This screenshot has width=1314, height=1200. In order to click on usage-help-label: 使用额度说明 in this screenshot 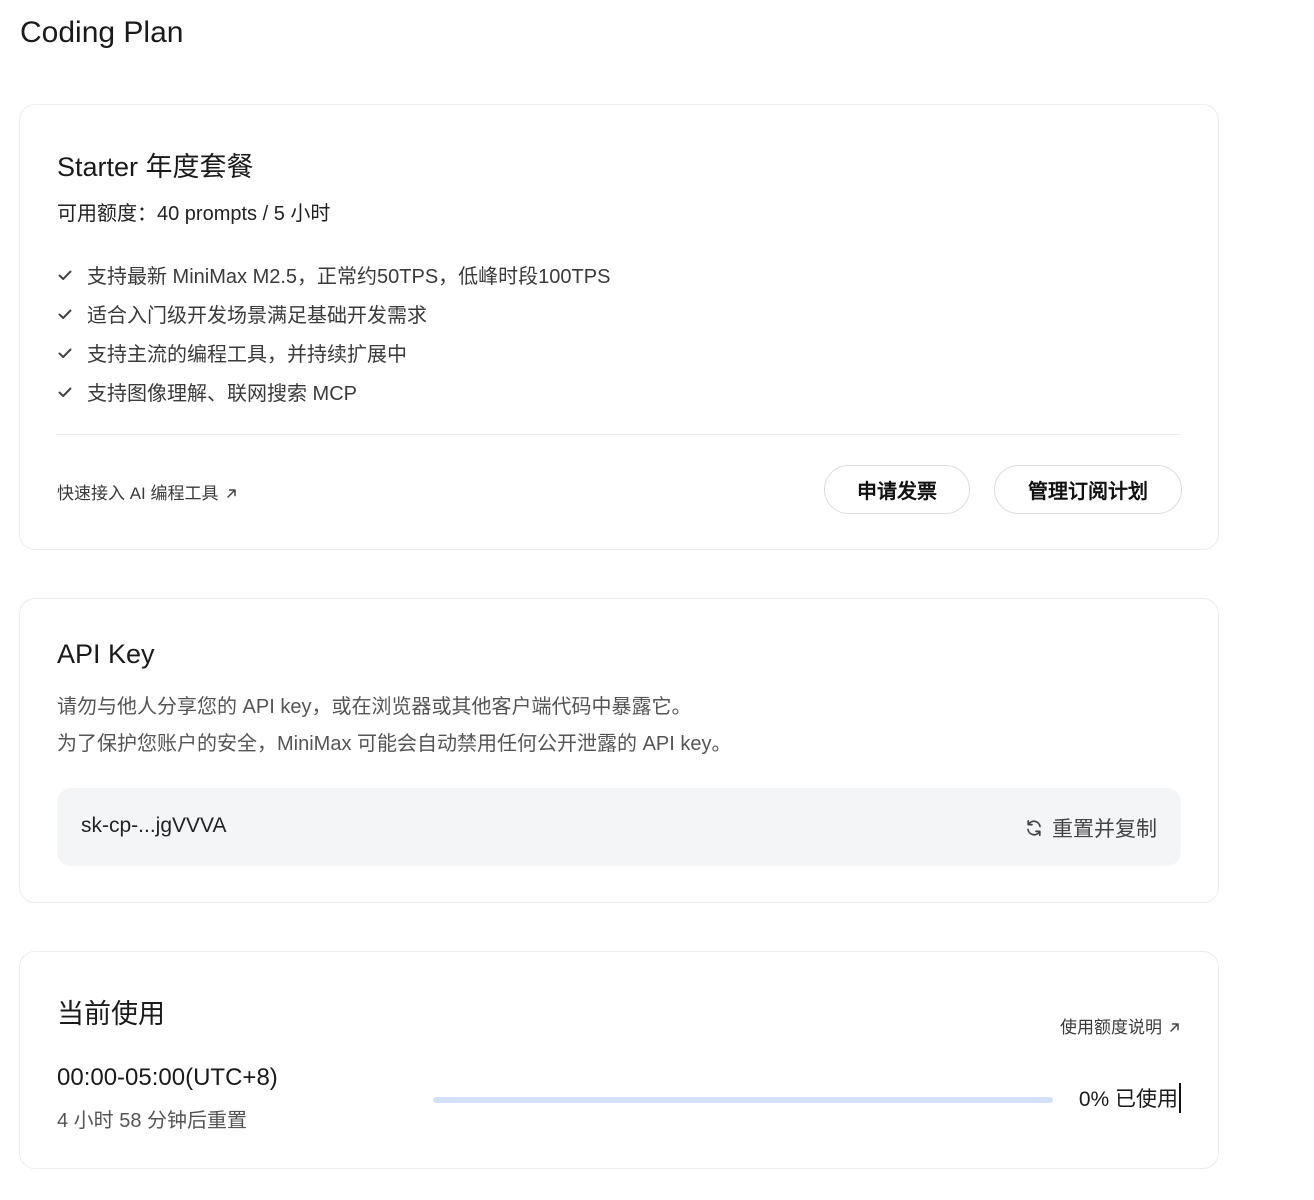, I will do `click(1111, 1027)`.